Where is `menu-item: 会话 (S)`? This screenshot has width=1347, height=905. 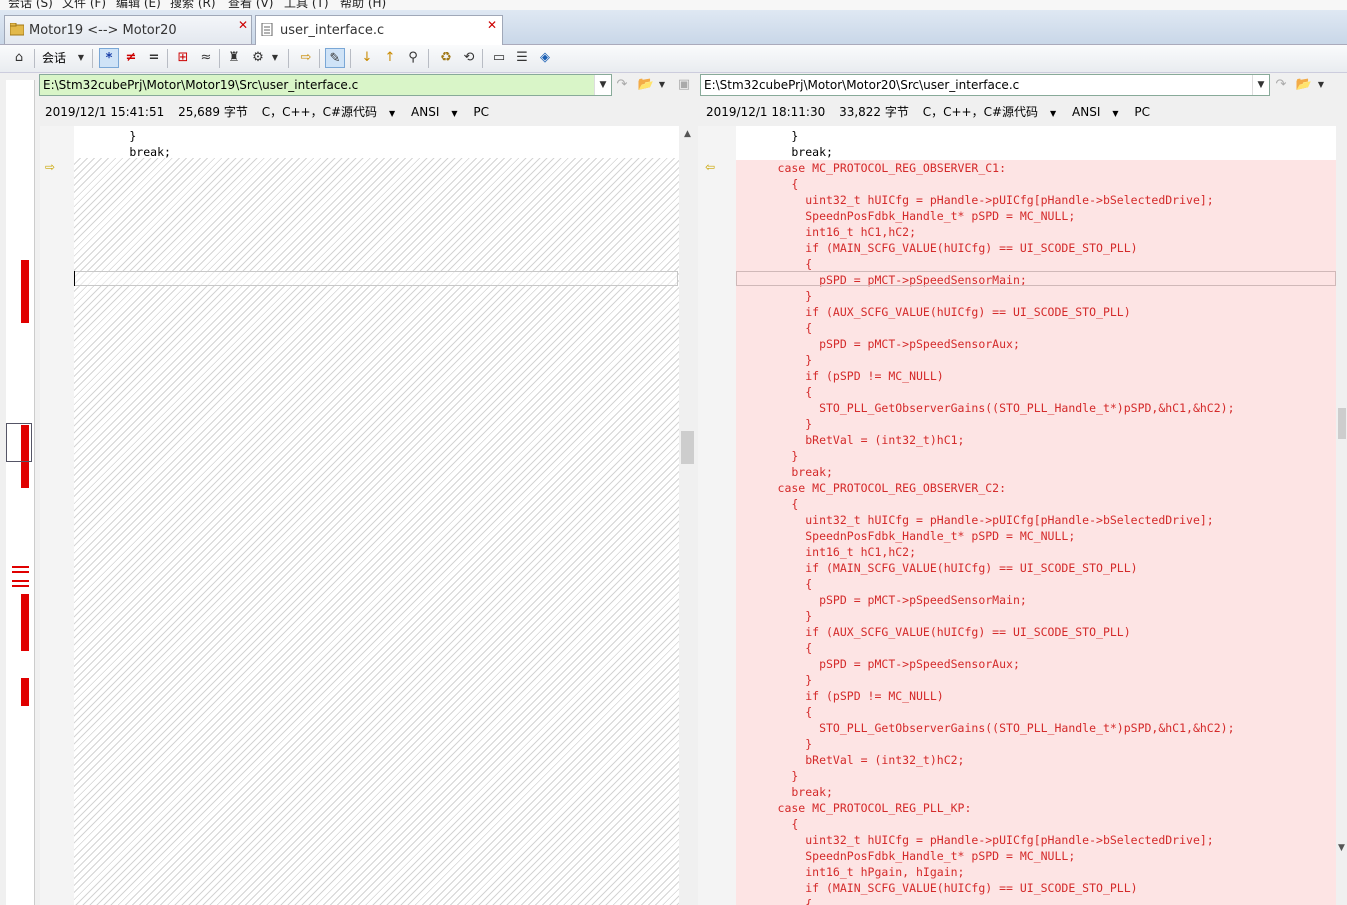 menu-item: 会话 (S) is located at coordinates (30, 5).